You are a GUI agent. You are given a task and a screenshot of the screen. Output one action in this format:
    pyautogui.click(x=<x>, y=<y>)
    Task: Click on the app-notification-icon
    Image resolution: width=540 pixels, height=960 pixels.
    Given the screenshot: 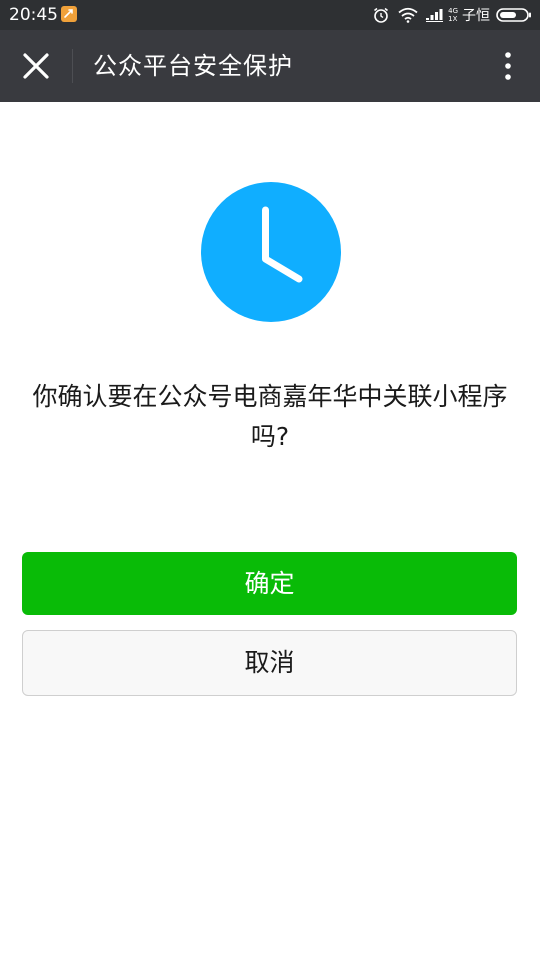 What is the action you would take?
    pyautogui.click(x=69, y=14)
    